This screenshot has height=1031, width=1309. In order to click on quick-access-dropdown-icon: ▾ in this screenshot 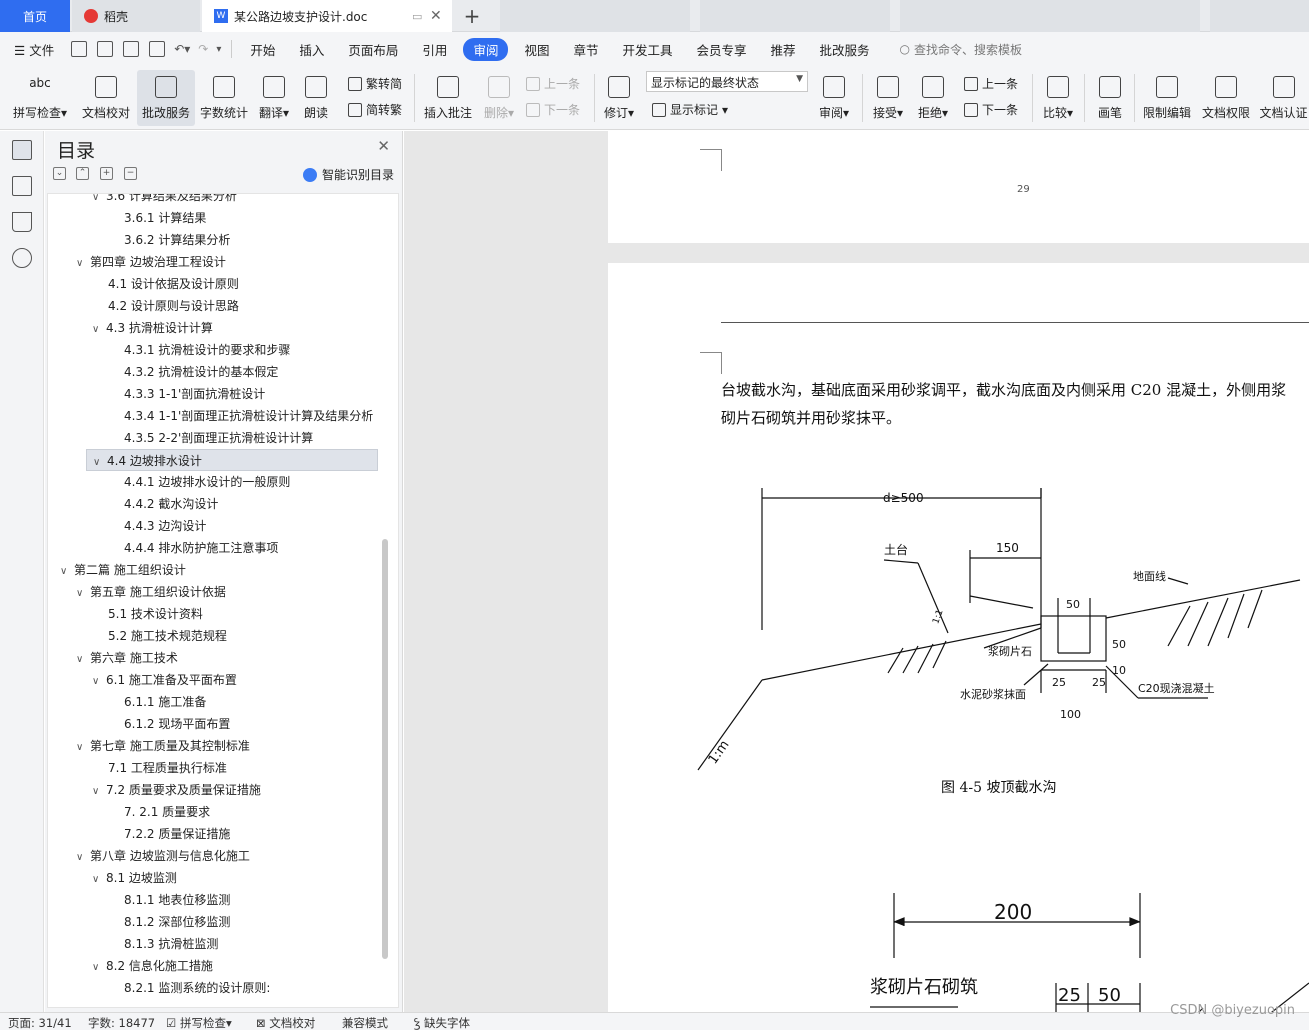, I will do `click(218, 49)`.